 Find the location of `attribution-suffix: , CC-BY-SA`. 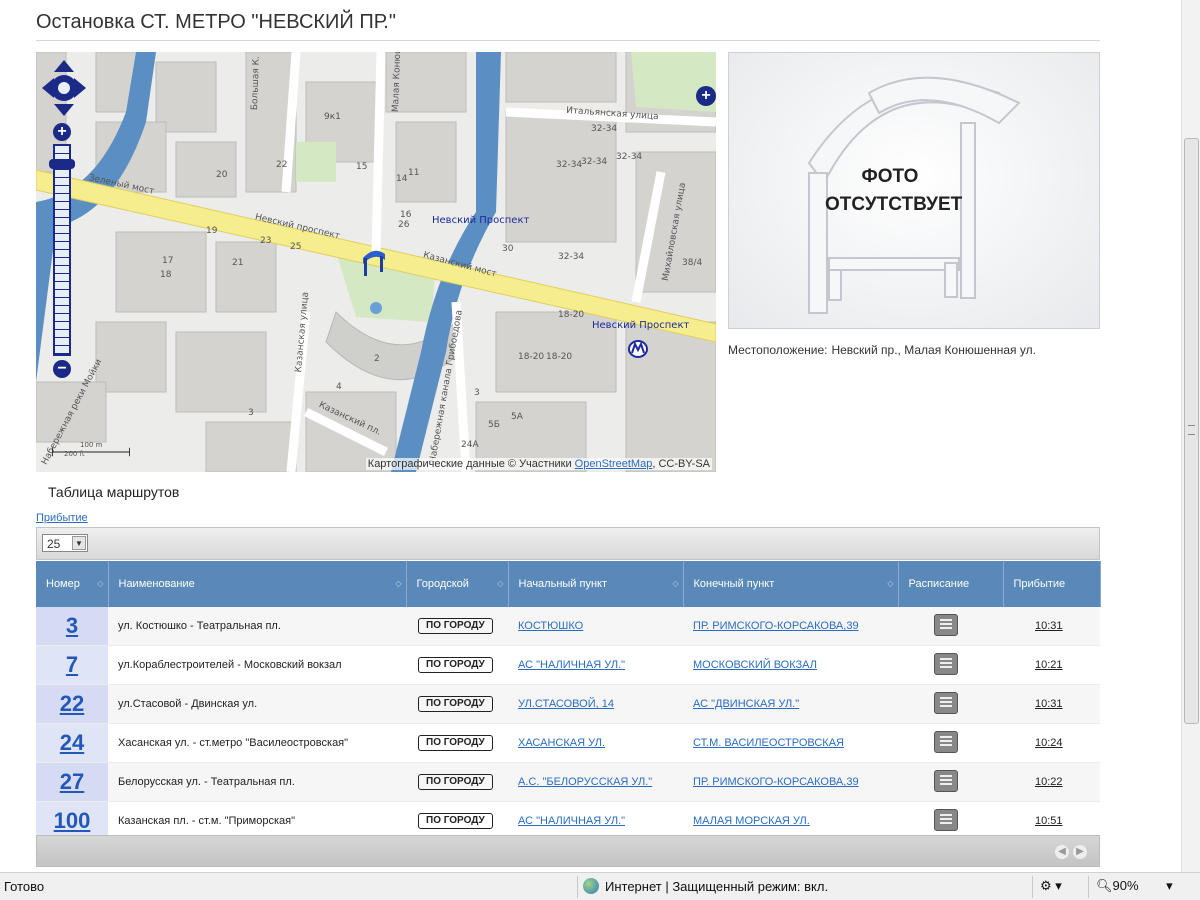

attribution-suffix: , CC-BY-SA is located at coordinates (681, 464).